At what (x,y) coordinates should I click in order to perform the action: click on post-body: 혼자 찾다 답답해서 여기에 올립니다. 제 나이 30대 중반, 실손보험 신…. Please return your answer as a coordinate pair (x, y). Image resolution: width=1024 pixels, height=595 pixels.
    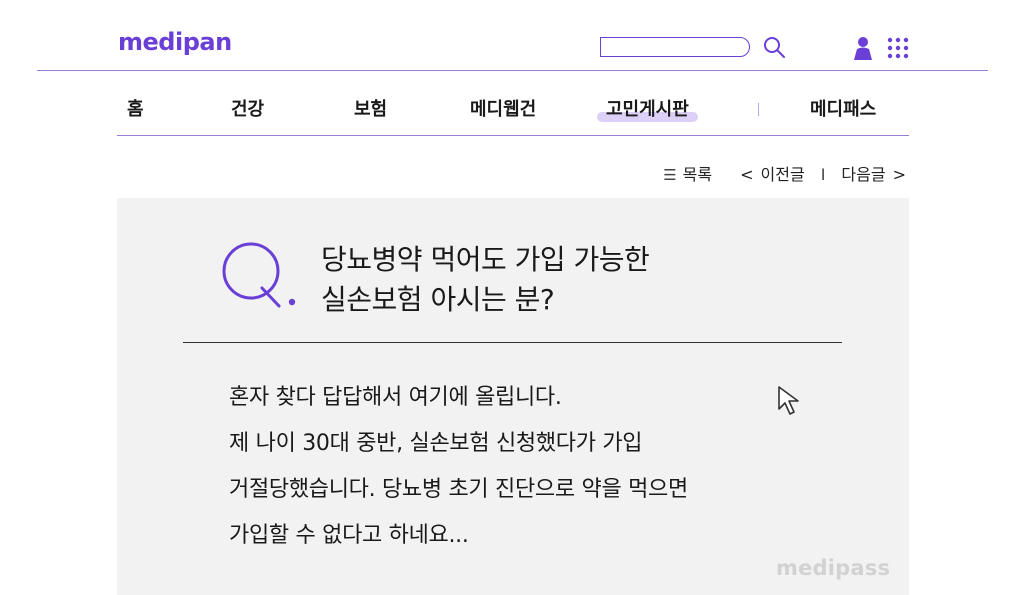
    Looking at the image, I should click on (458, 467).